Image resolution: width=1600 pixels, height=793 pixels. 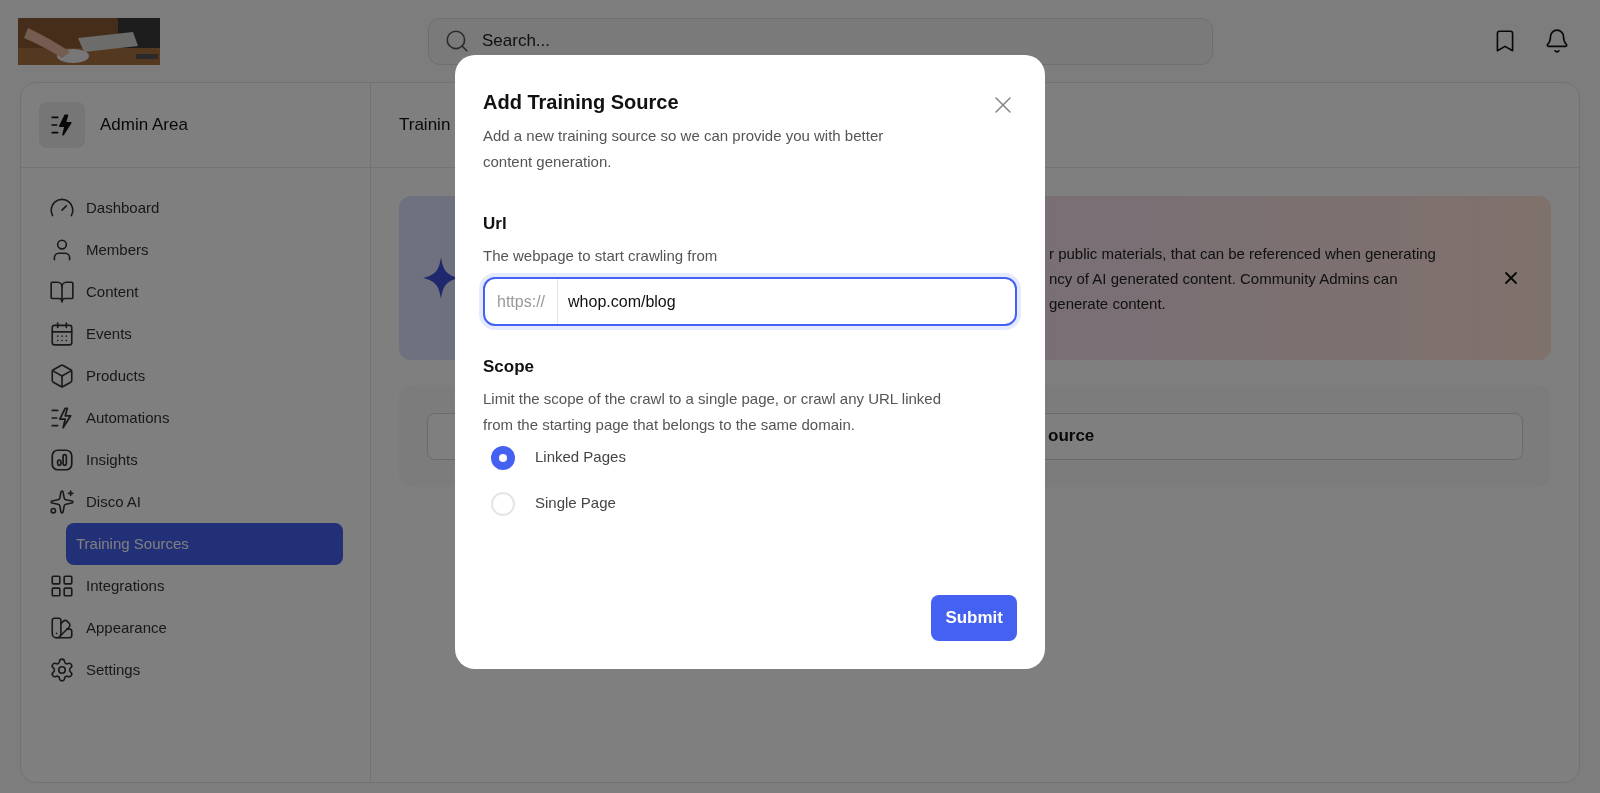 What do you see at coordinates (575, 503) in the screenshot?
I see `radio-label: Single Page` at bounding box center [575, 503].